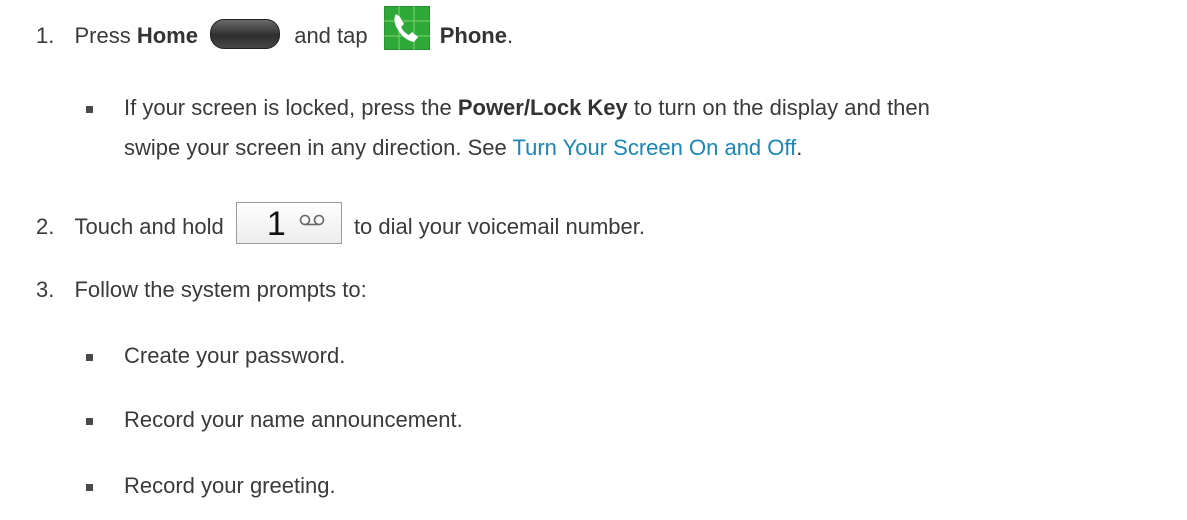  I want to click on key-digit: 1, so click(276, 224).